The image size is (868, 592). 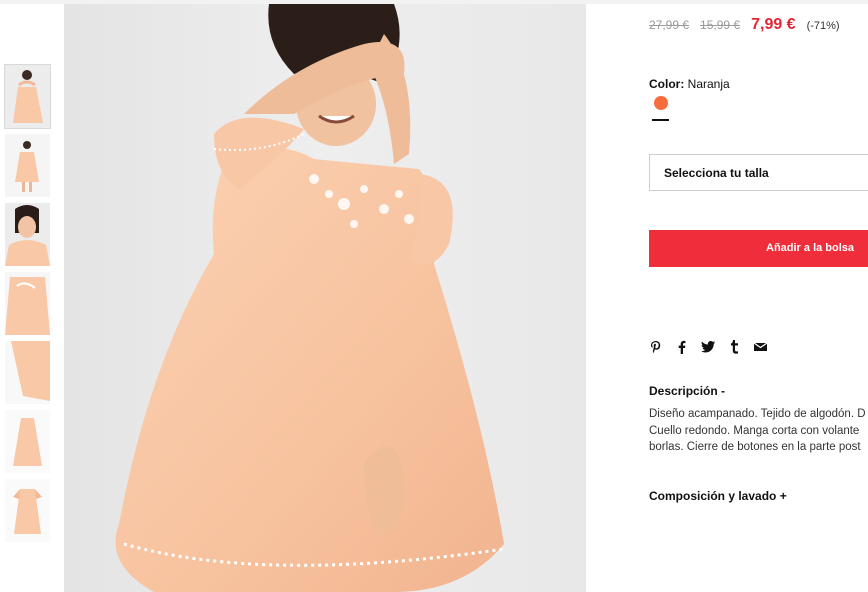 What do you see at coordinates (773, 24) in the screenshot?
I see `sale-price: 7,99 €` at bounding box center [773, 24].